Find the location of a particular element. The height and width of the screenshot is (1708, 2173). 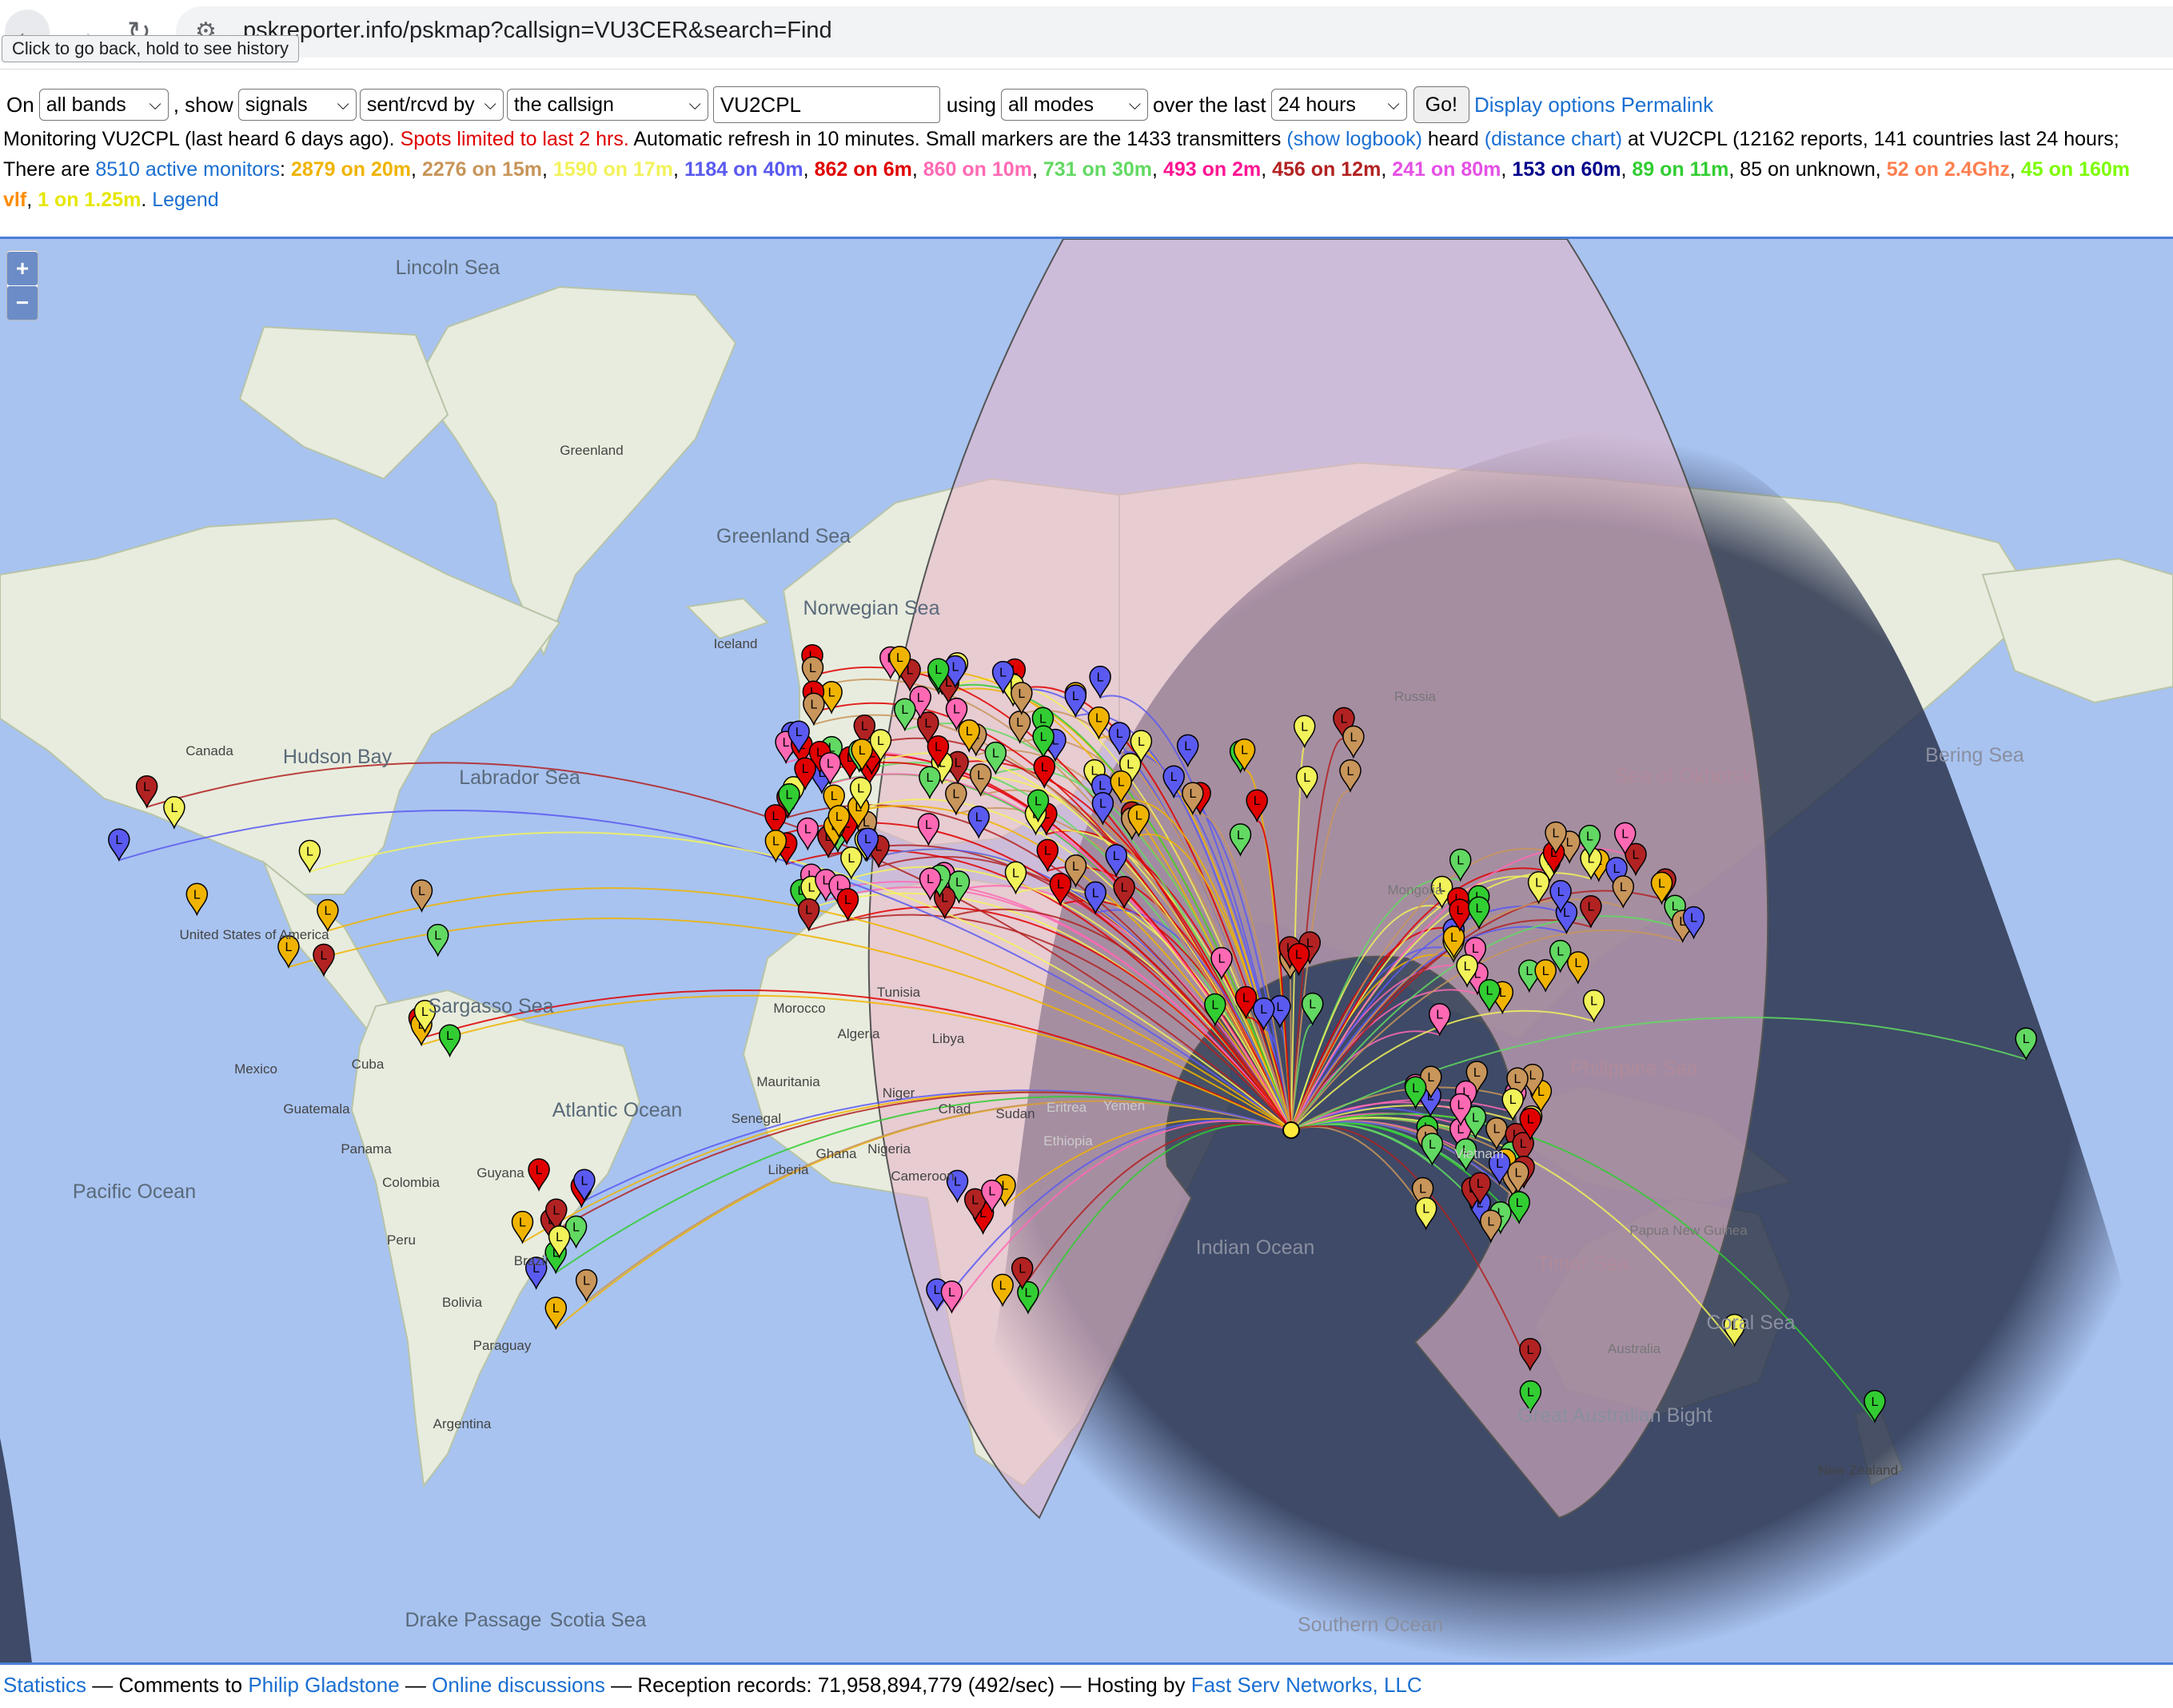

active-monitors-link: 8510 active monitors is located at coordinates (187, 169).